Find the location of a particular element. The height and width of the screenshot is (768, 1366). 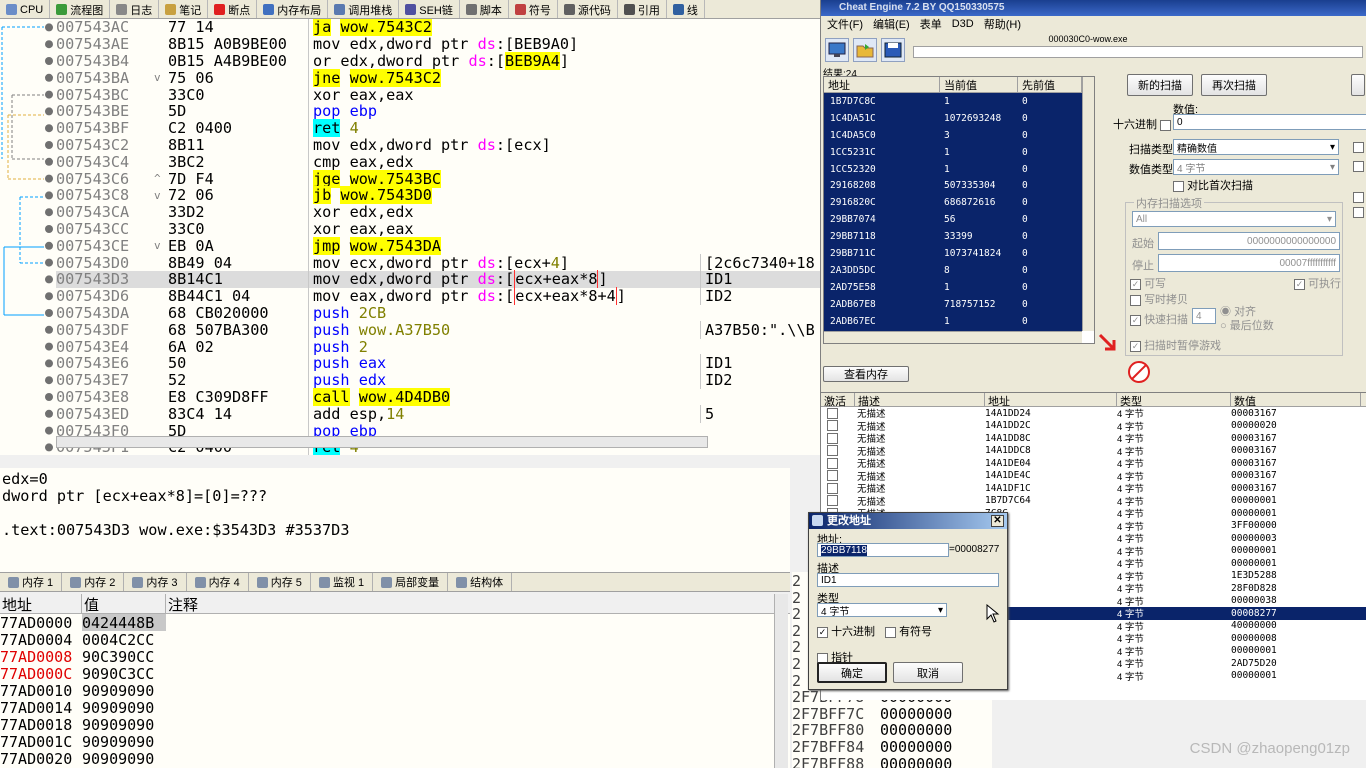

close-icon: ✕ is located at coordinates (997, 521).